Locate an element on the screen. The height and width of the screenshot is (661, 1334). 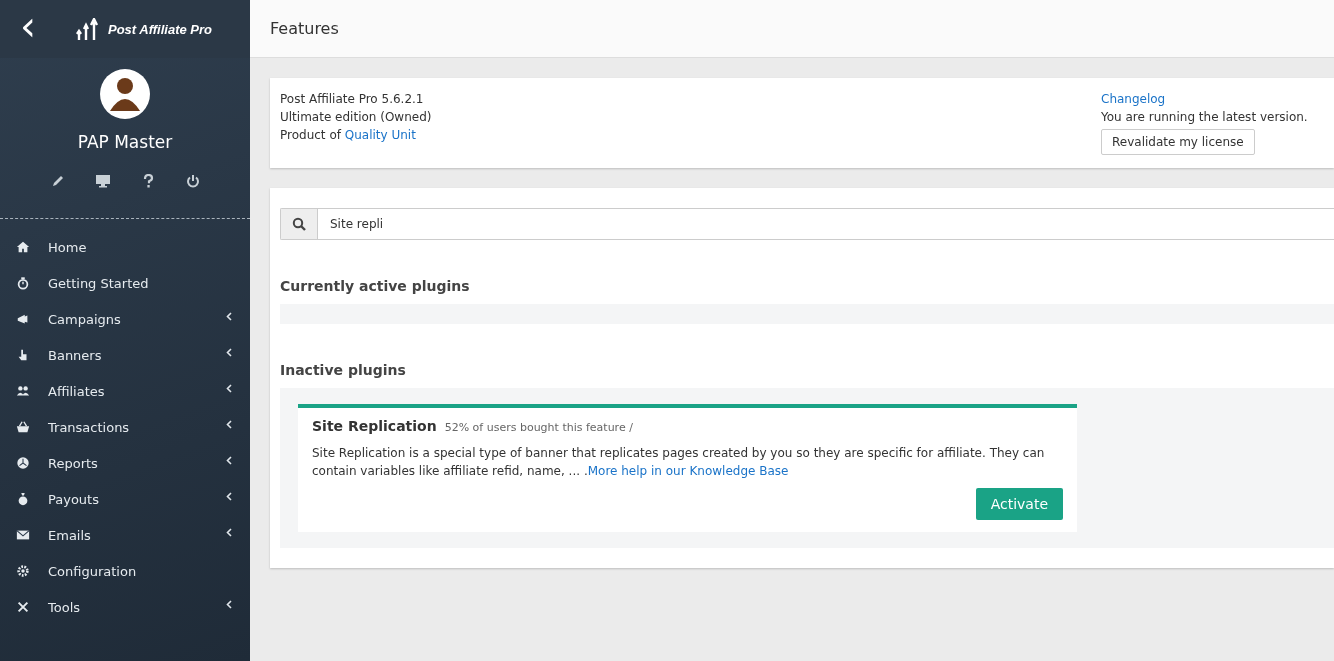
nav-item: Configuration is located at coordinates (125, 571).